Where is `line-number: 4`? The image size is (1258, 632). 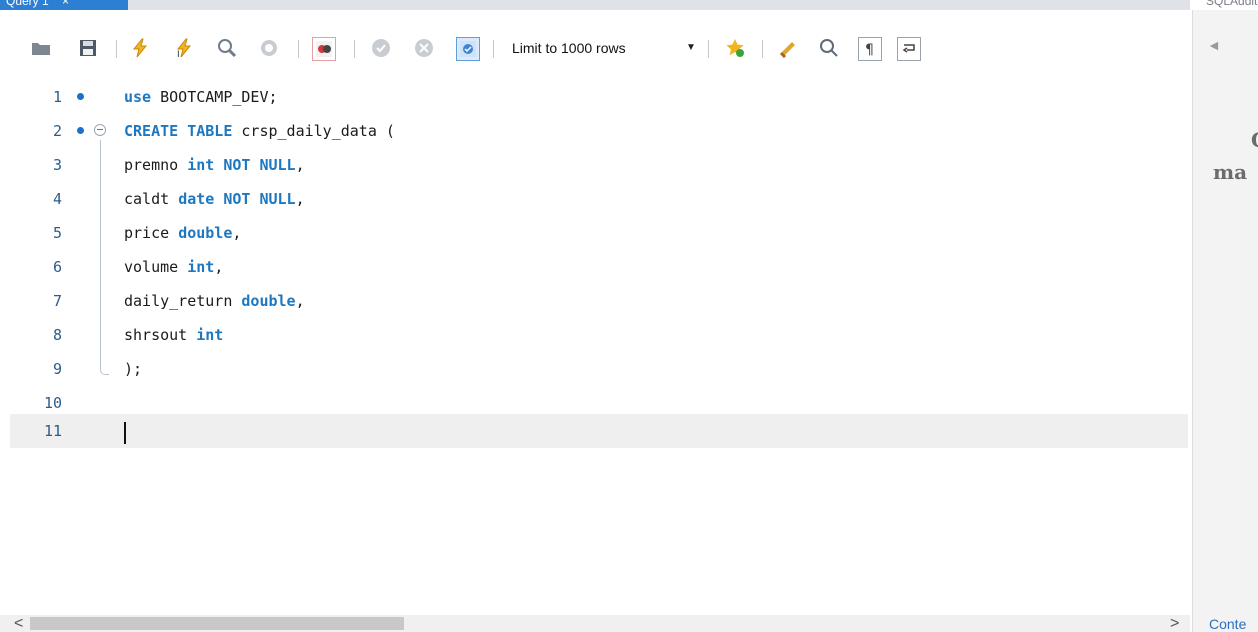
line-number: 4 is located at coordinates (57, 199).